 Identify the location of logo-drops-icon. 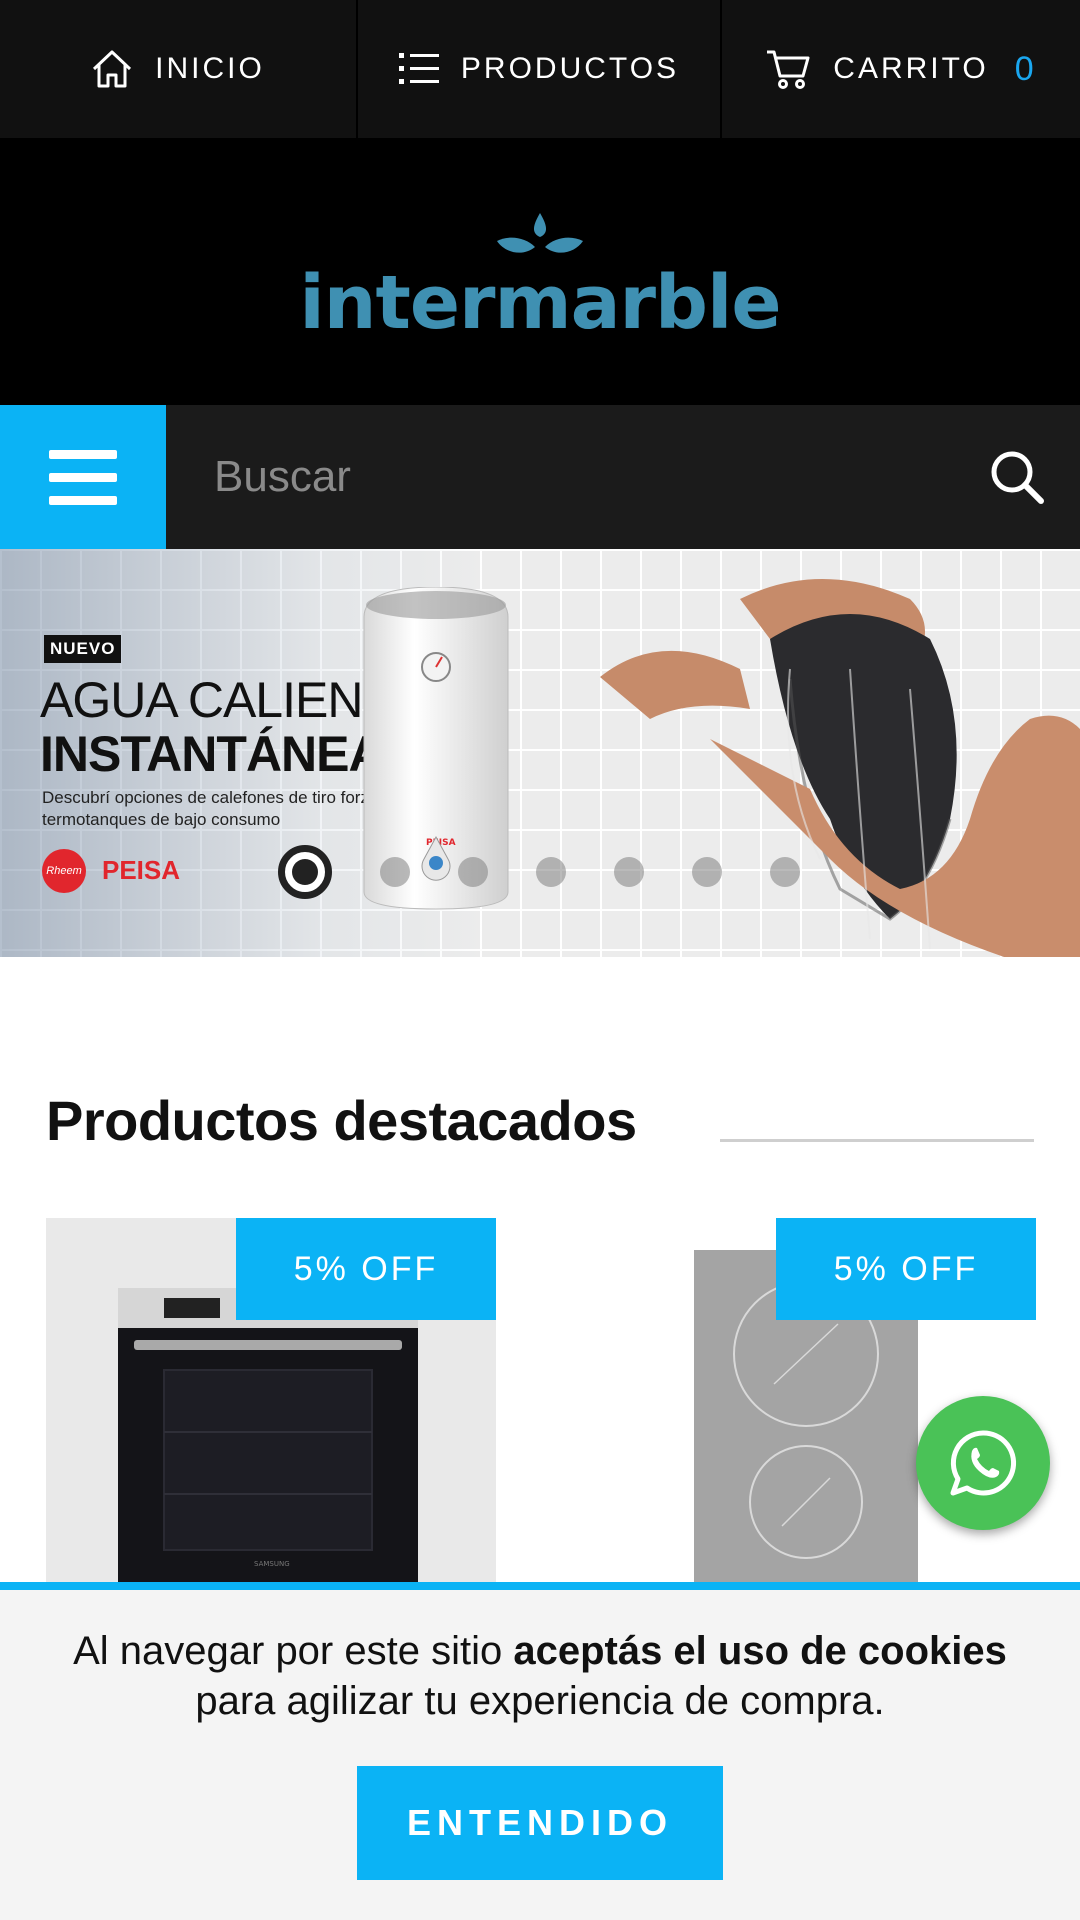
(540, 238).